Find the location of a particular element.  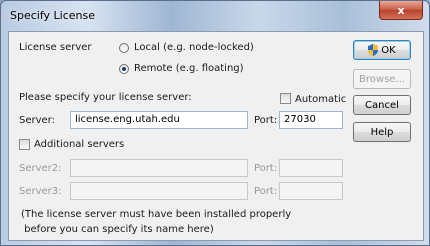

server3-input is located at coordinates (159, 191).